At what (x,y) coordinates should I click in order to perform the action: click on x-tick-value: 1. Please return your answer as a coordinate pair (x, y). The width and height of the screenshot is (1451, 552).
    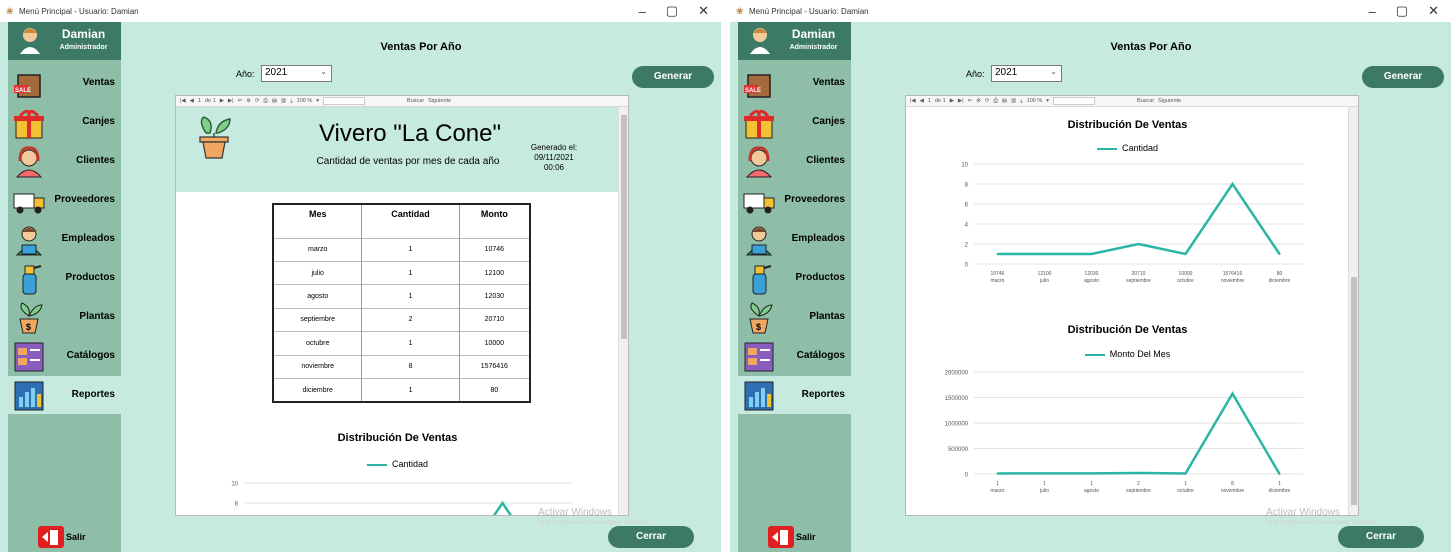
    Looking at the image, I should click on (1279, 484).